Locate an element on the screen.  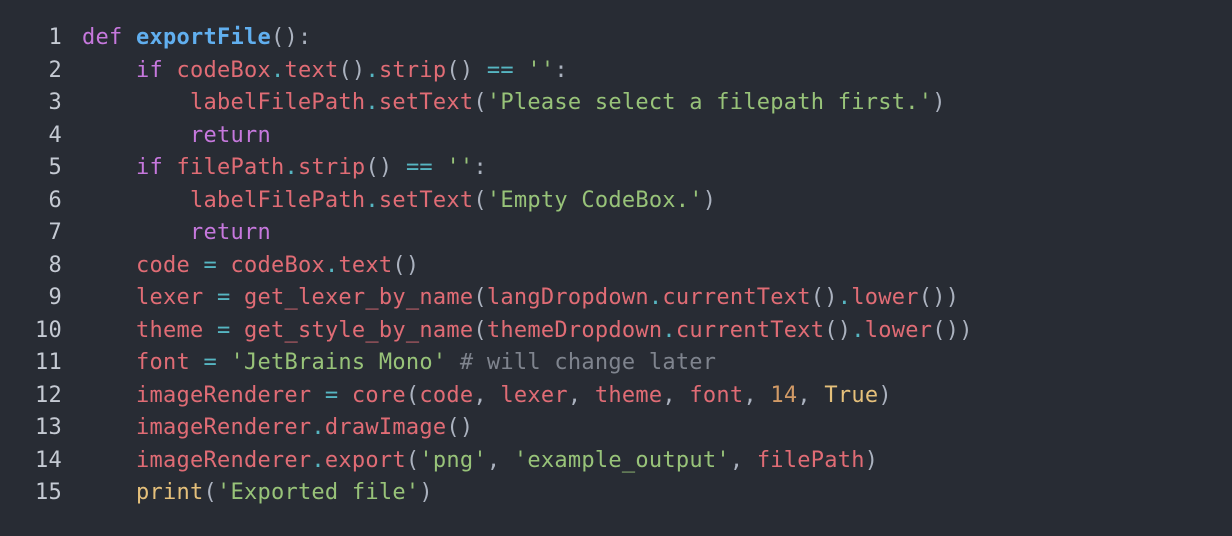
code-token: themeDropdown is located at coordinates (574, 330).